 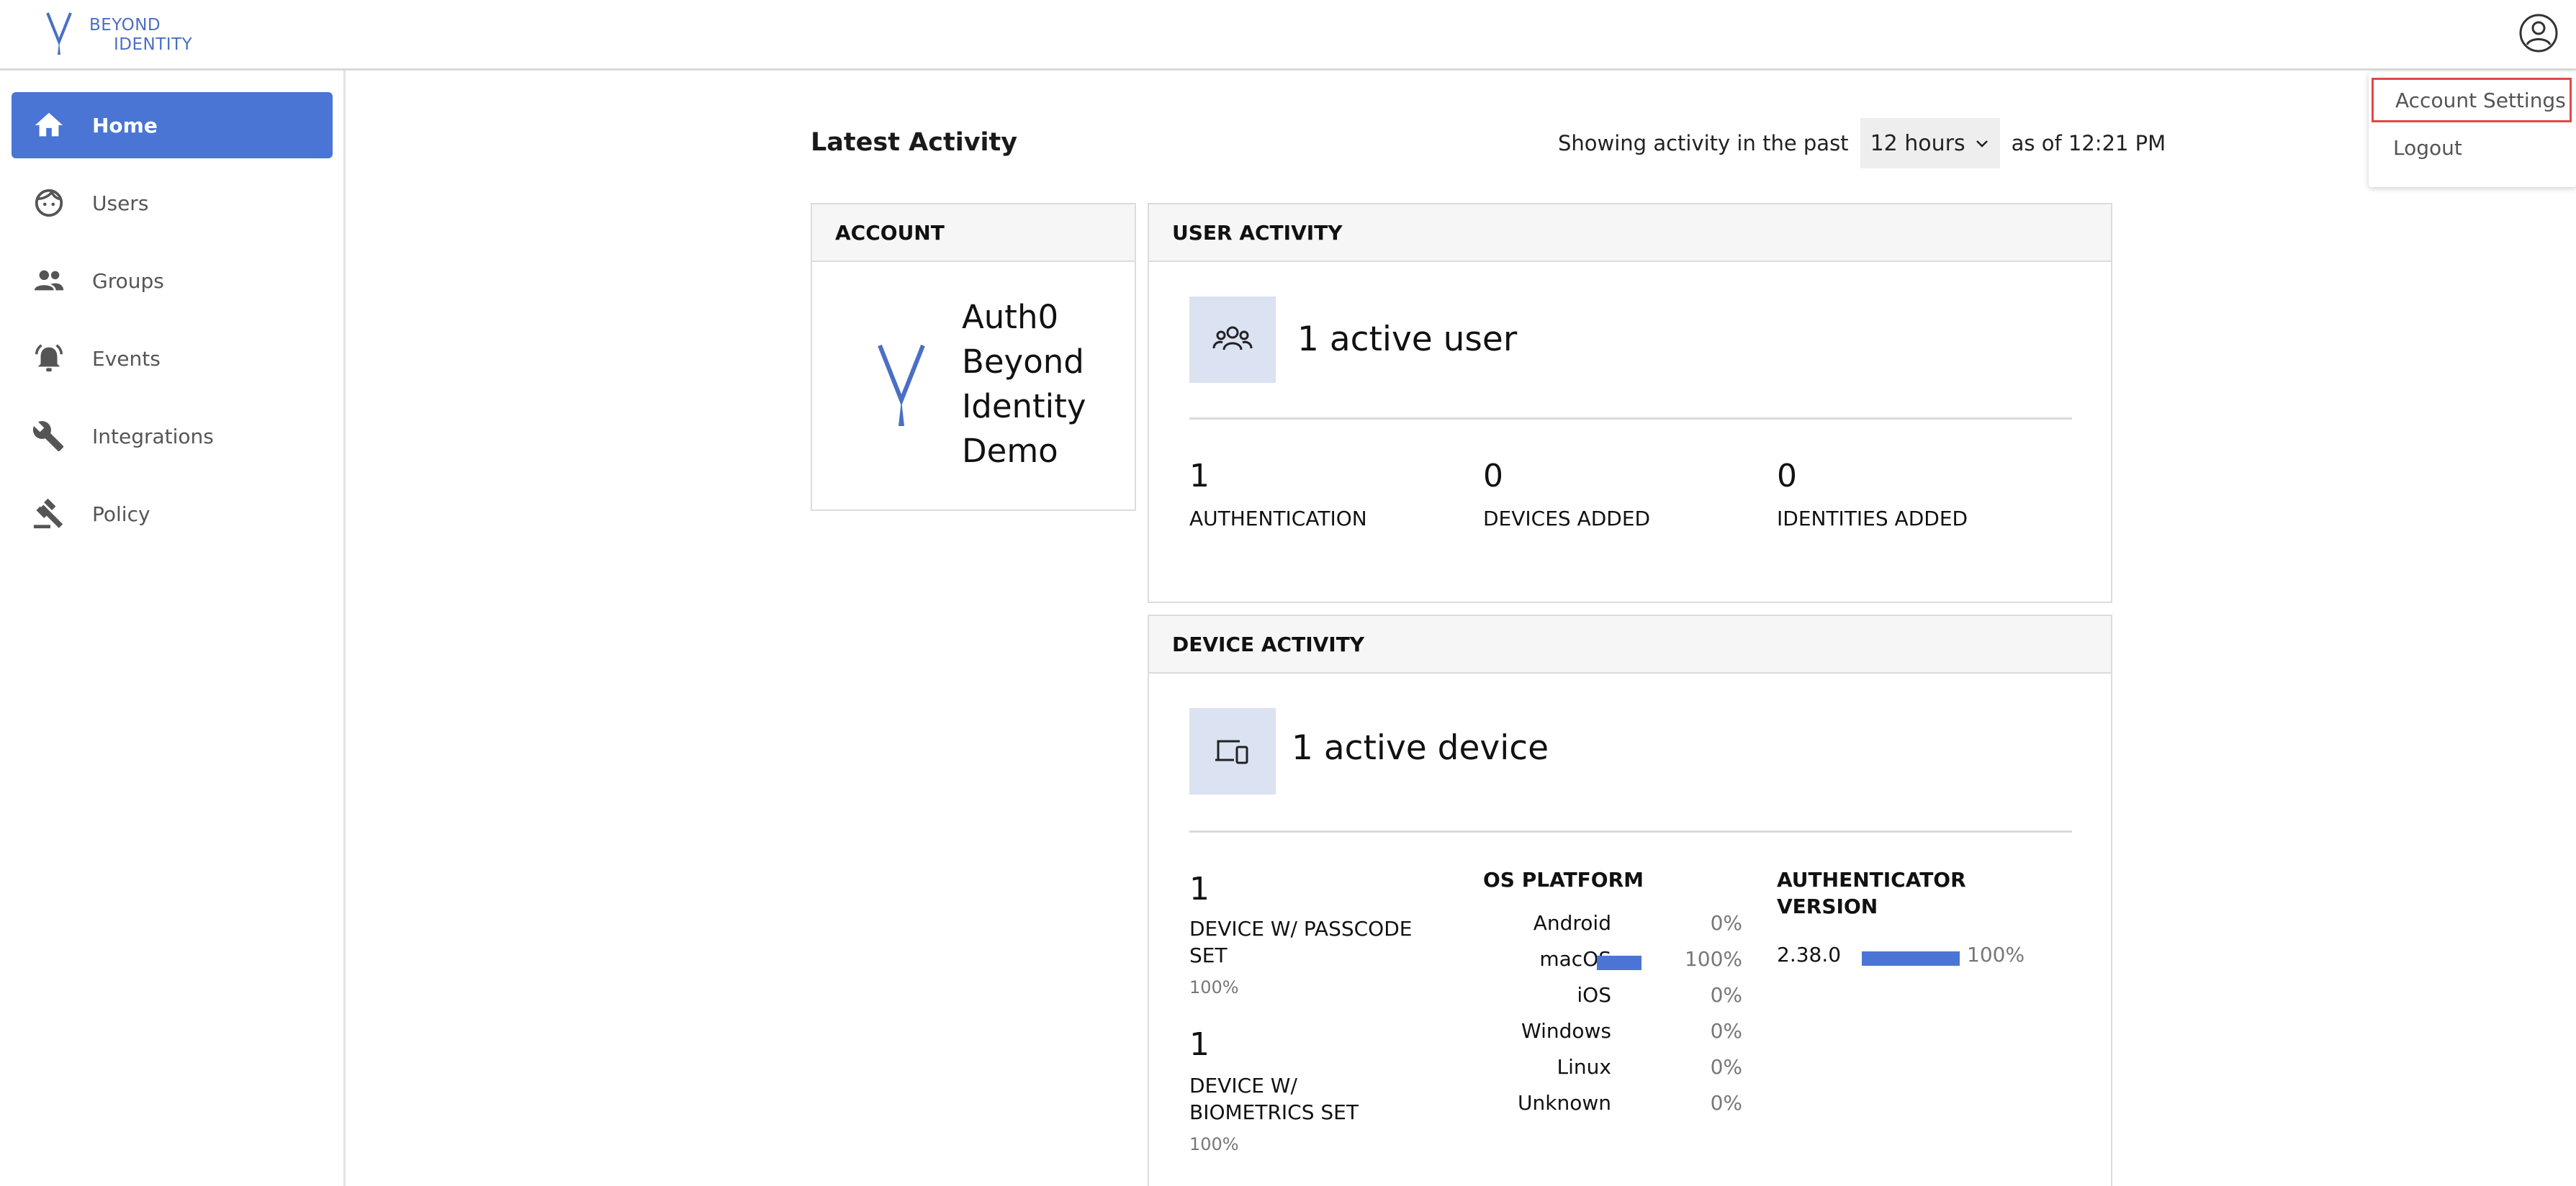 I want to click on logo-text: BEYOND IDENTITY, so click(x=140, y=35).